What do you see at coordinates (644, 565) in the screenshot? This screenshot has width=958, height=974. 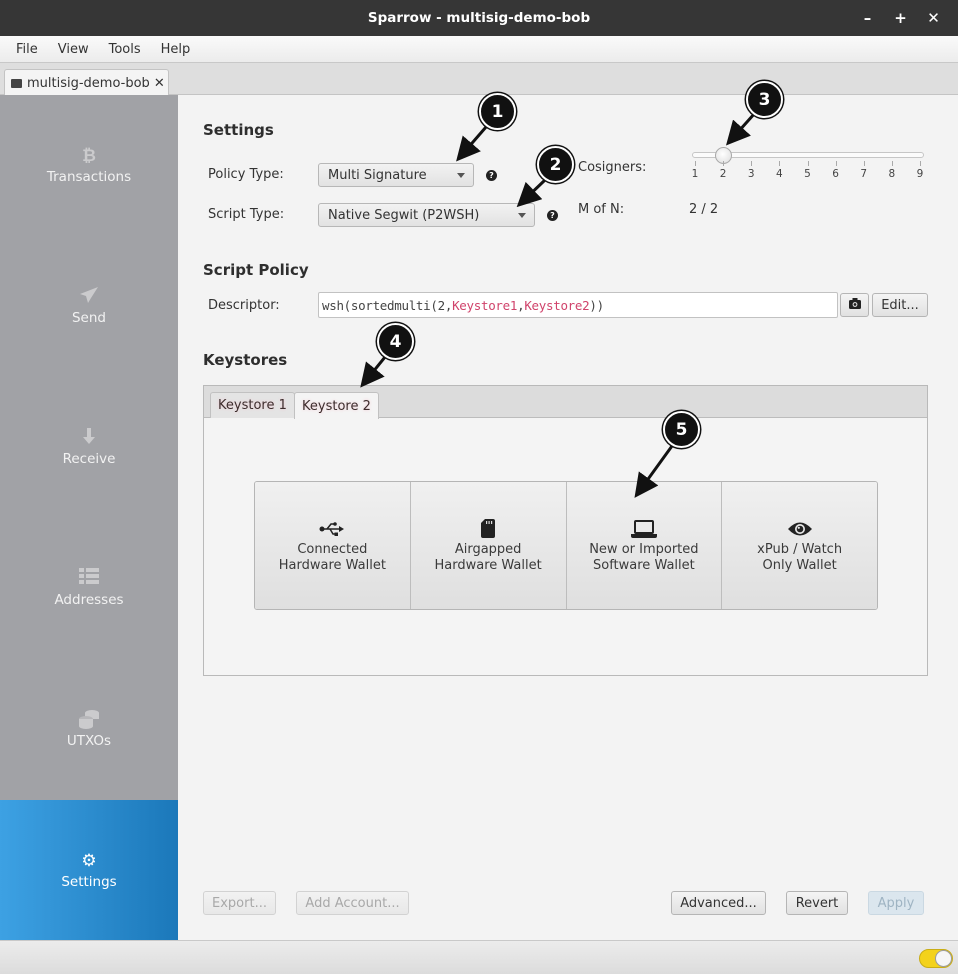 I see `wallet-option-line2: Software Wallet` at bounding box center [644, 565].